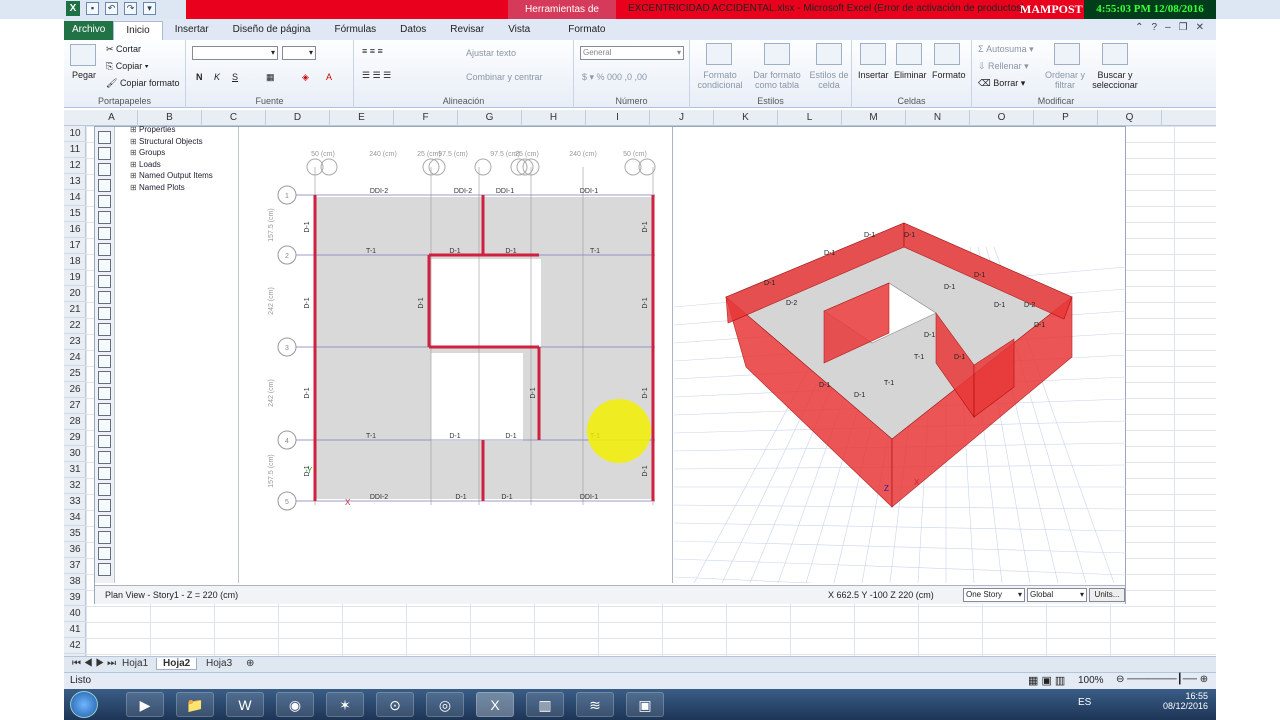 The width and height of the screenshot is (1280, 720). I want to click on tab-formato: Formato, so click(586, 30).